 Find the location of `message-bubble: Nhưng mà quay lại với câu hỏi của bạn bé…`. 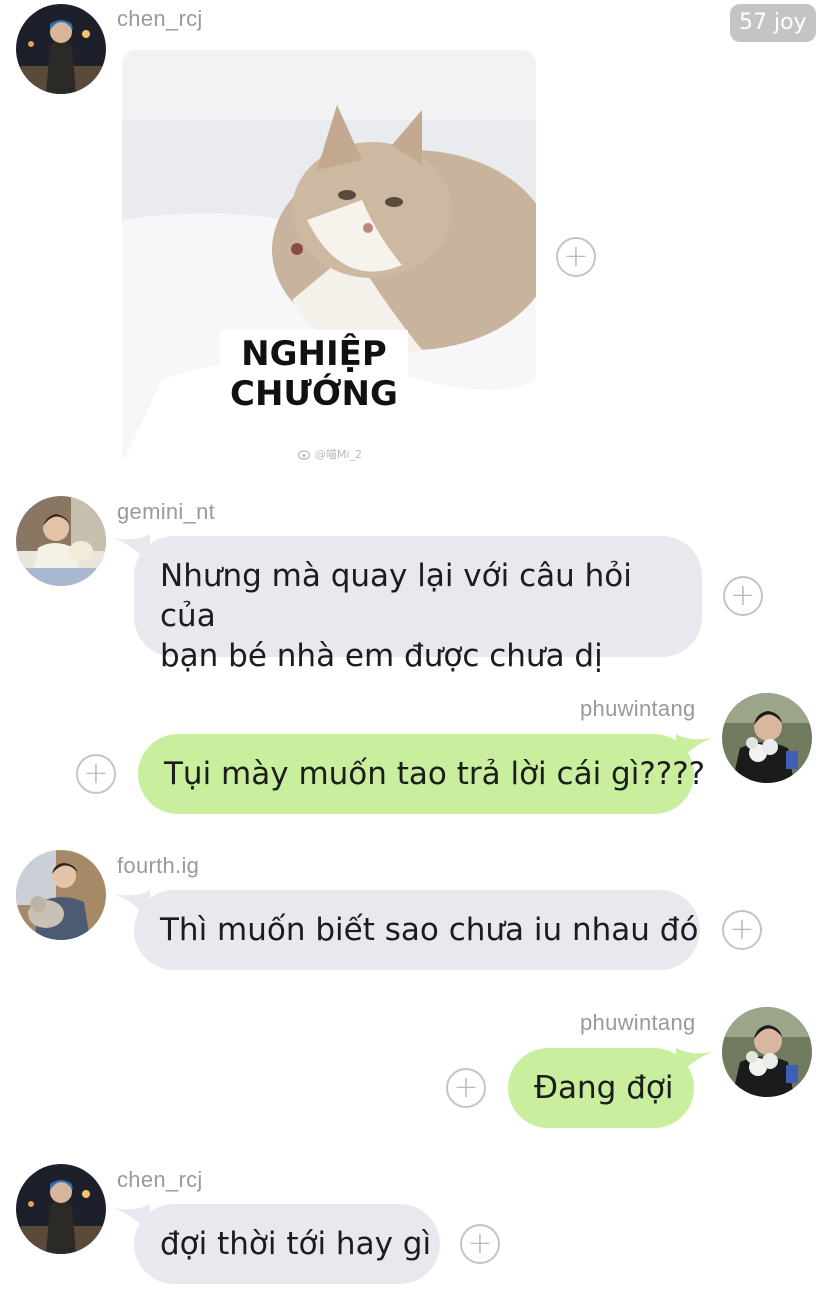

message-bubble: Nhưng mà quay lại với câu hỏi của bạn bé… is located at coordinates (418, 605).